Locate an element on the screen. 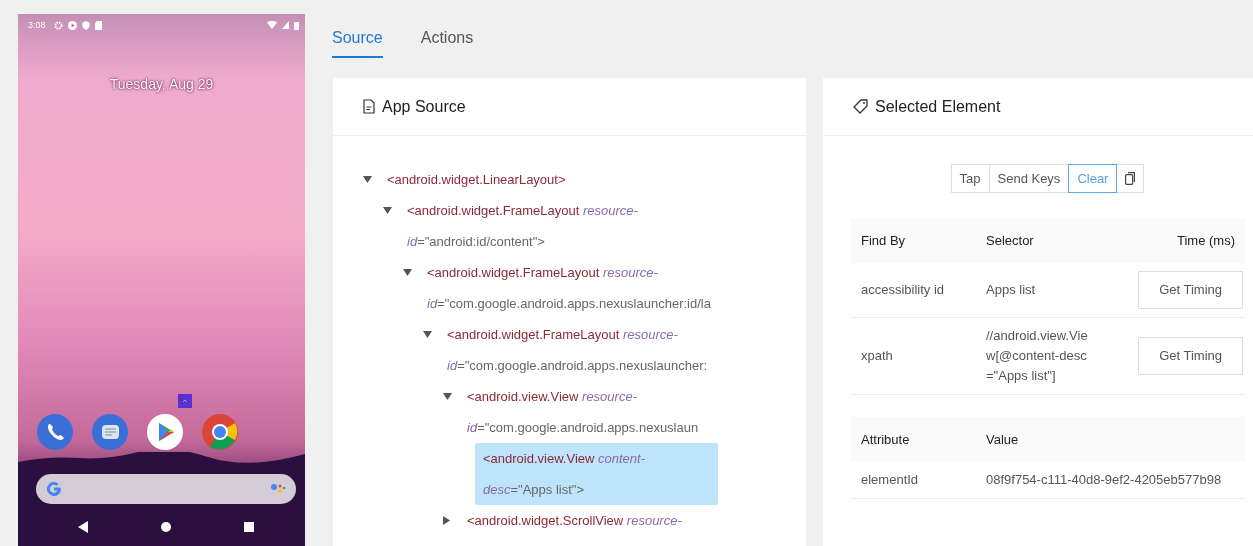 This screenshot has width=1253, height=546. column-header: Selector is located at coordinates (1038, 240).